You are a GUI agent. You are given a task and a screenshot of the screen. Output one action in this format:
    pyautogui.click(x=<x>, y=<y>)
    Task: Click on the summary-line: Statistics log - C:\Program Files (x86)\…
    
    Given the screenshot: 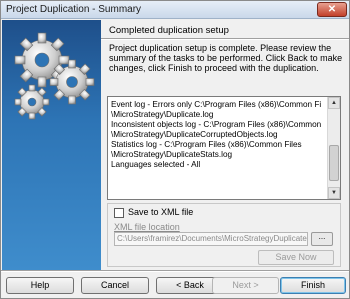 What is the action you would take?
    pyautogui.click(x=206, y=144)
    